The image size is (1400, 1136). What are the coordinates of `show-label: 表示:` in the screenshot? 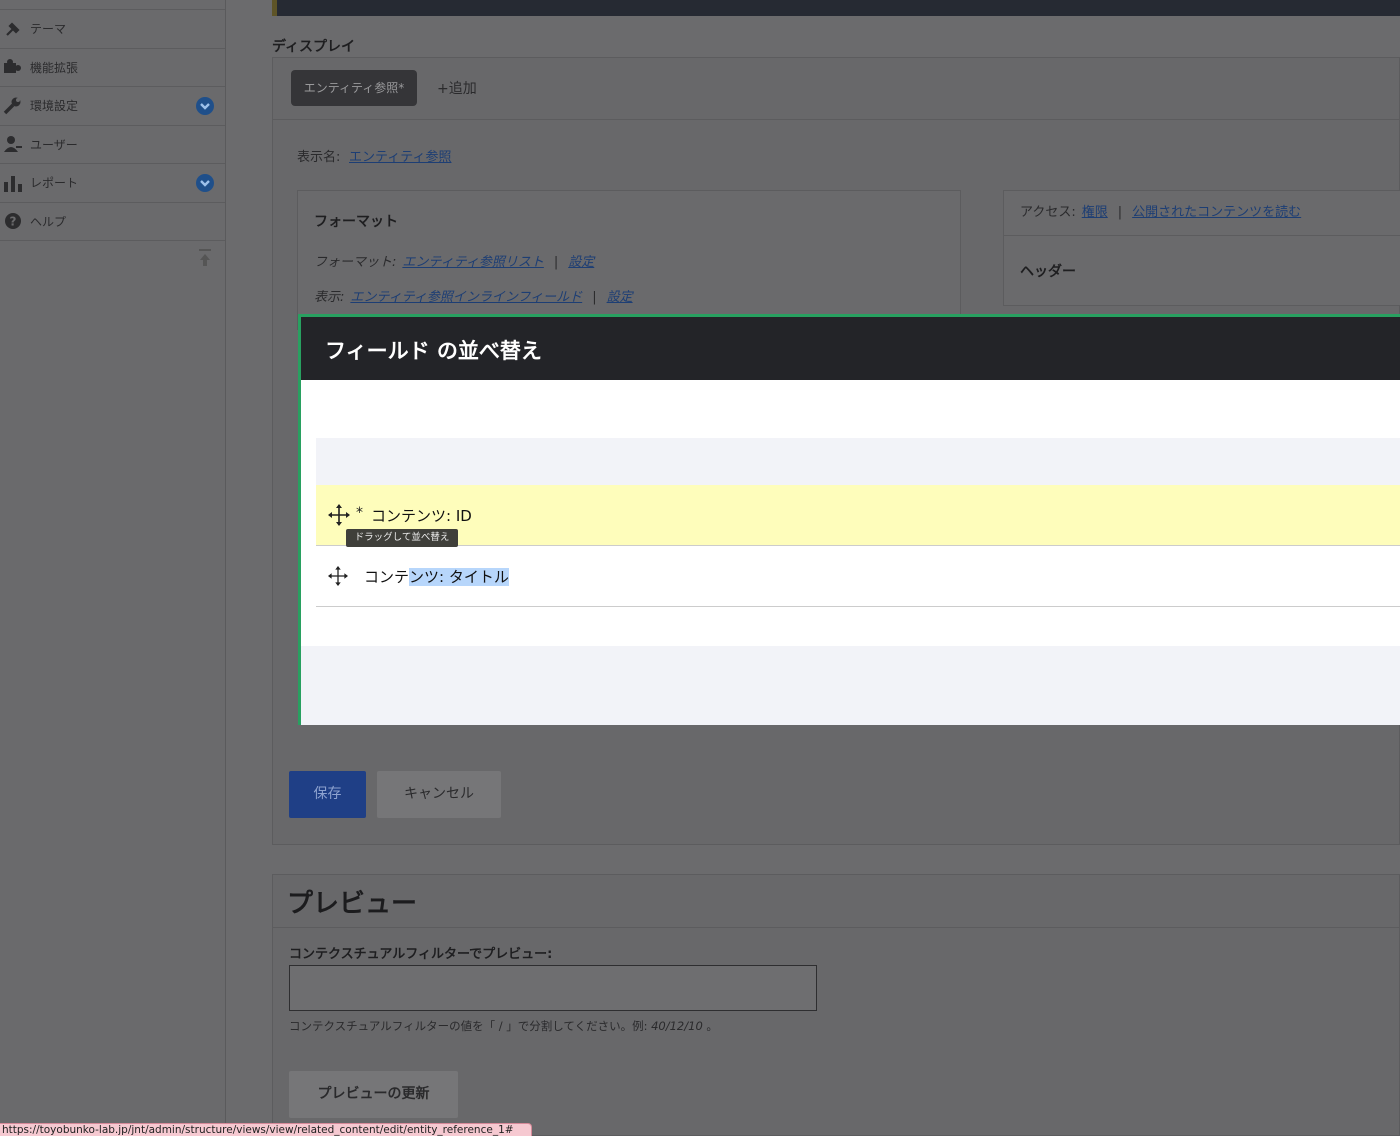 It's located at (329, 297).